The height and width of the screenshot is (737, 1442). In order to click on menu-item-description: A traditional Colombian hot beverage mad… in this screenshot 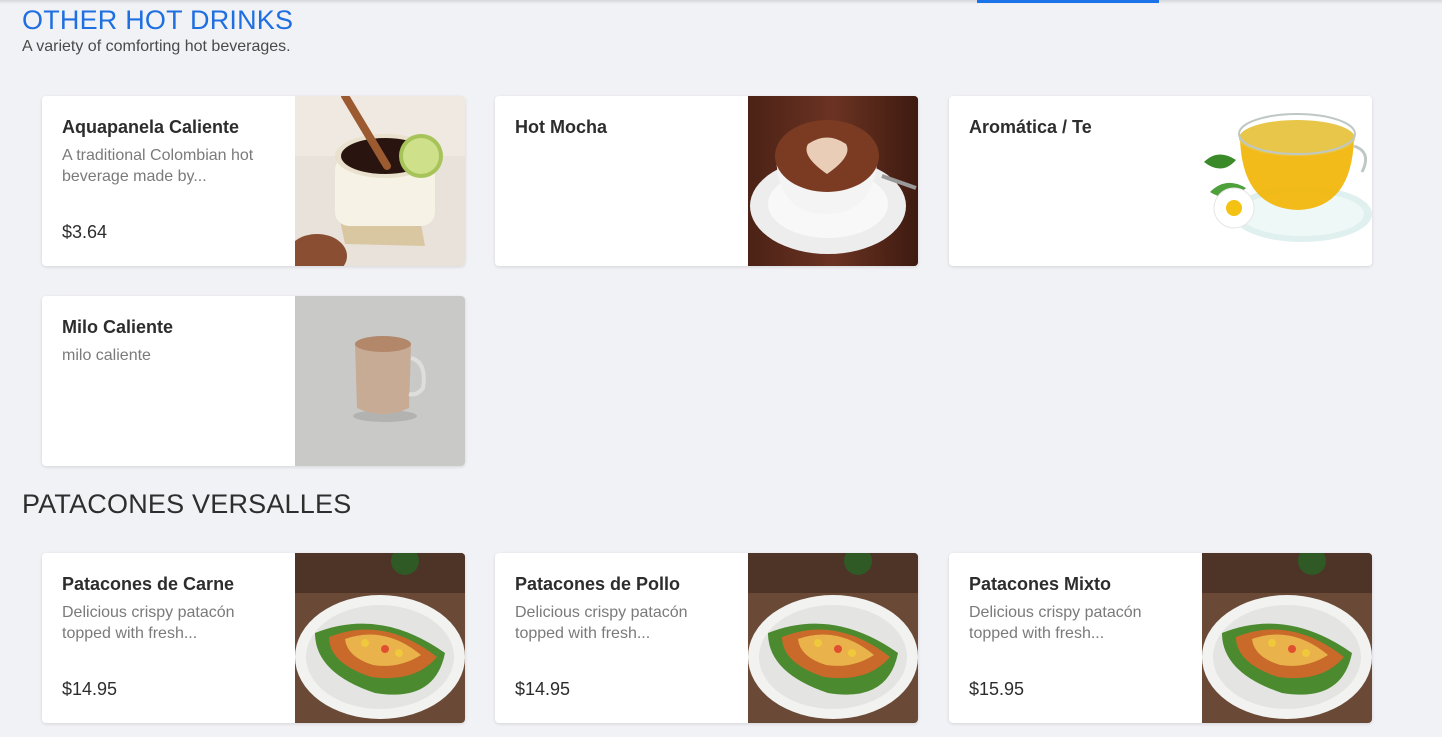, I will do `click(158, 166)`.